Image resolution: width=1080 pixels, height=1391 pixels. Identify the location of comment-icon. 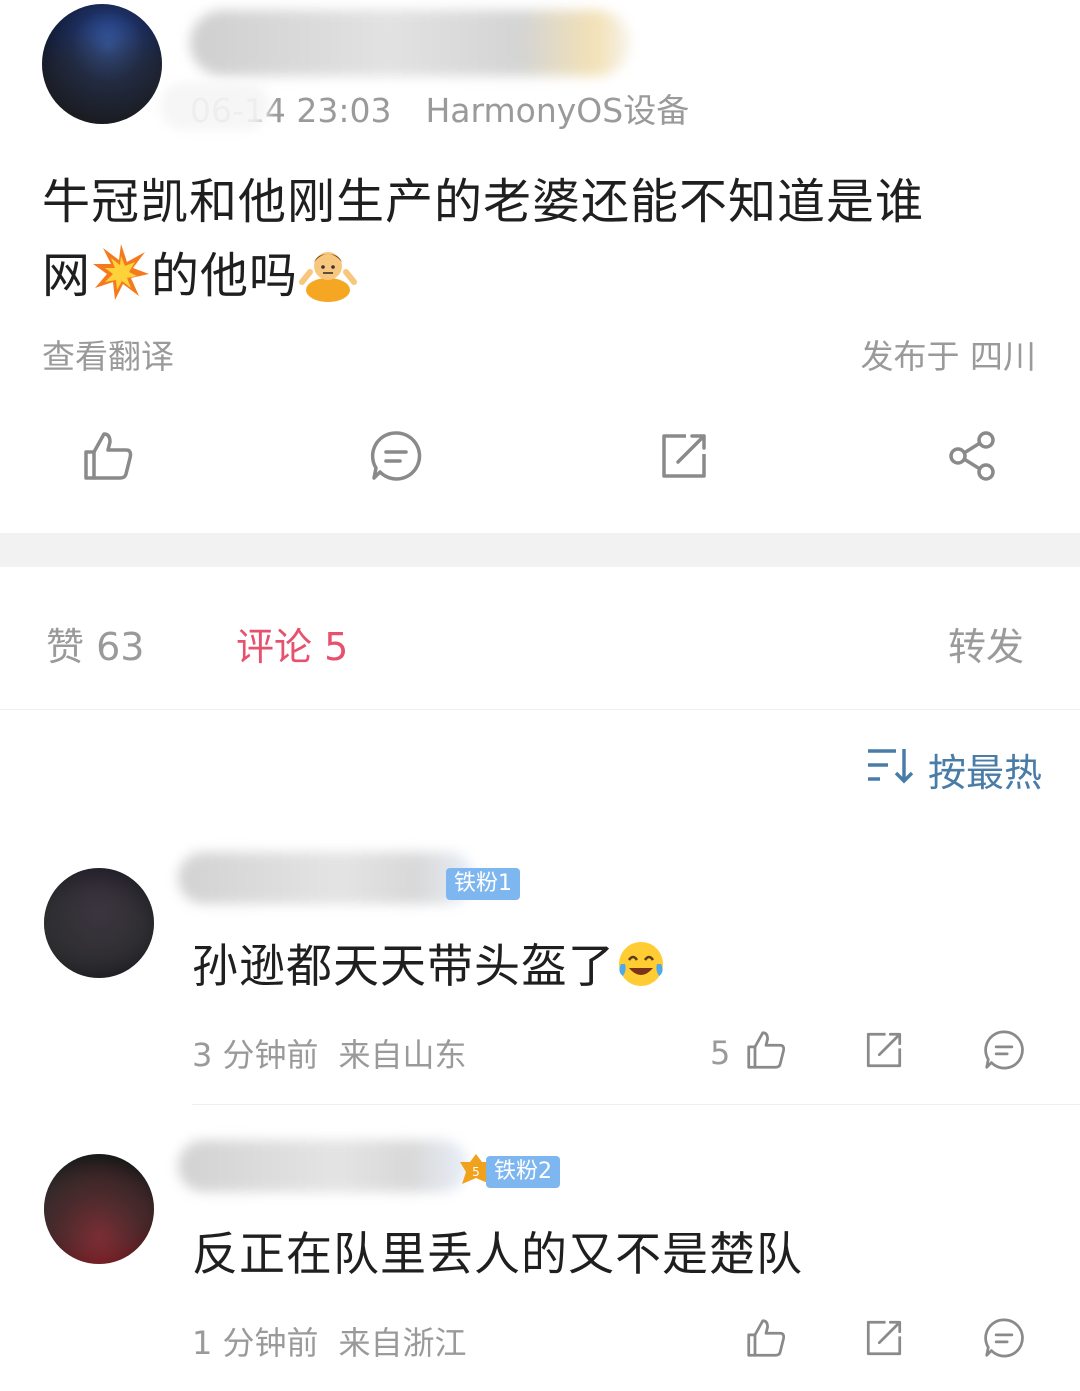
(396, 456).